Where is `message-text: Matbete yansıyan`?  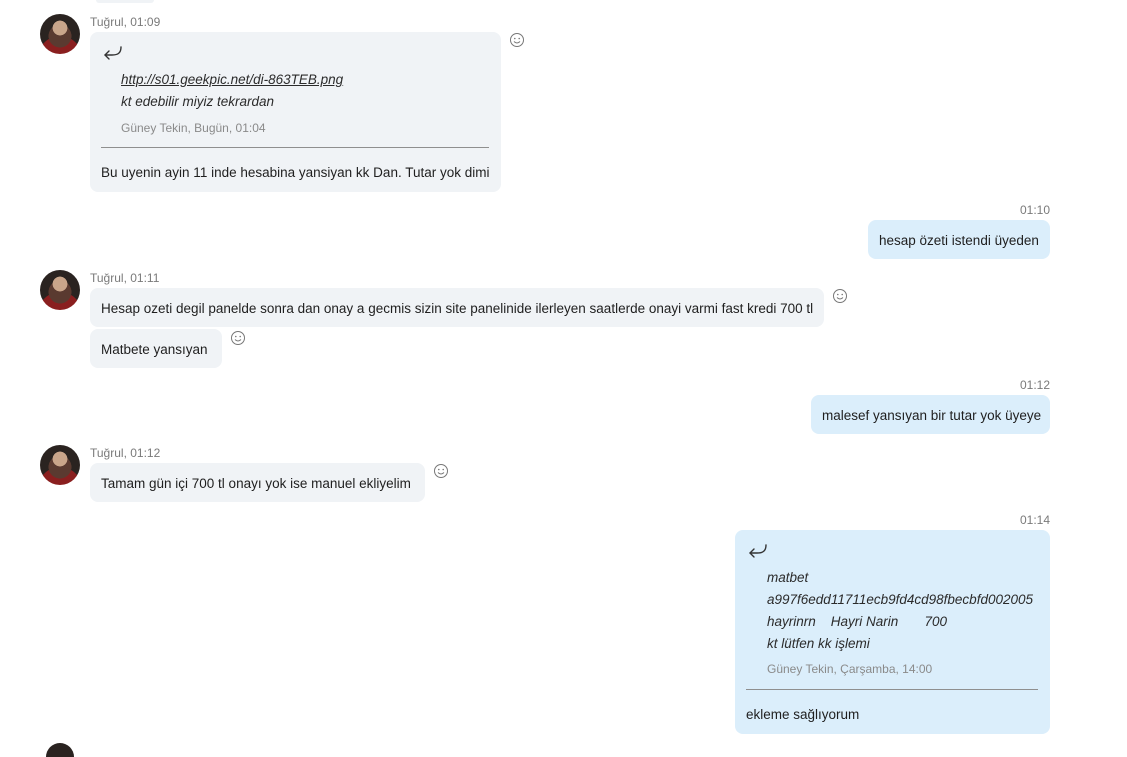
message-text: Matbete yansıyan is located at coordinates (154, 349).